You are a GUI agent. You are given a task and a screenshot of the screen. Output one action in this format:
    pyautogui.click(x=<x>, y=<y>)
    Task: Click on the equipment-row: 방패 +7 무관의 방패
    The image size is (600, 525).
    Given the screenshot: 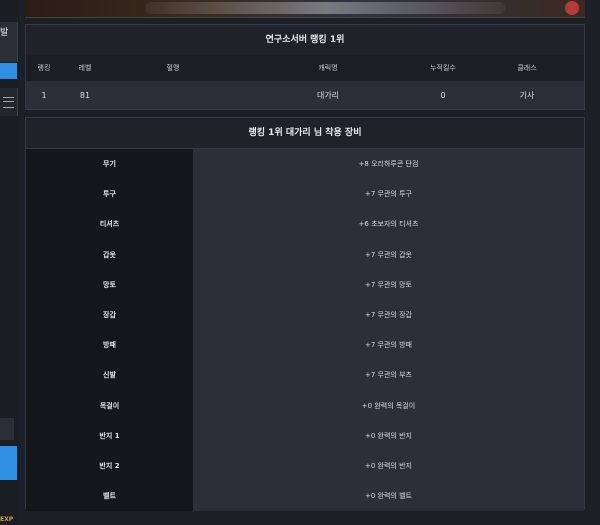 What is the action you would take?
    pyautogui.click(x=305, y=345)
    